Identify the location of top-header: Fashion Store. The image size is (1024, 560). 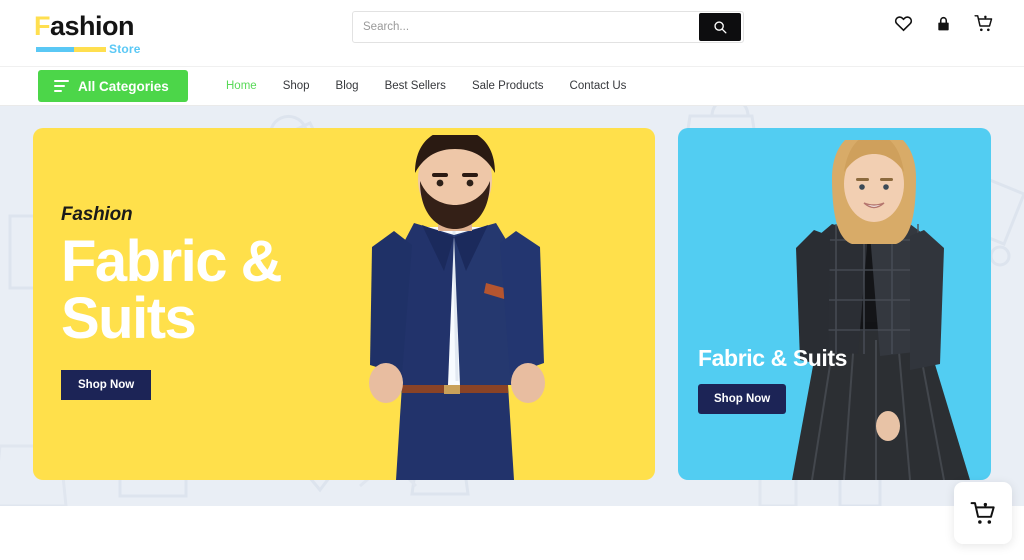
(512, 33).